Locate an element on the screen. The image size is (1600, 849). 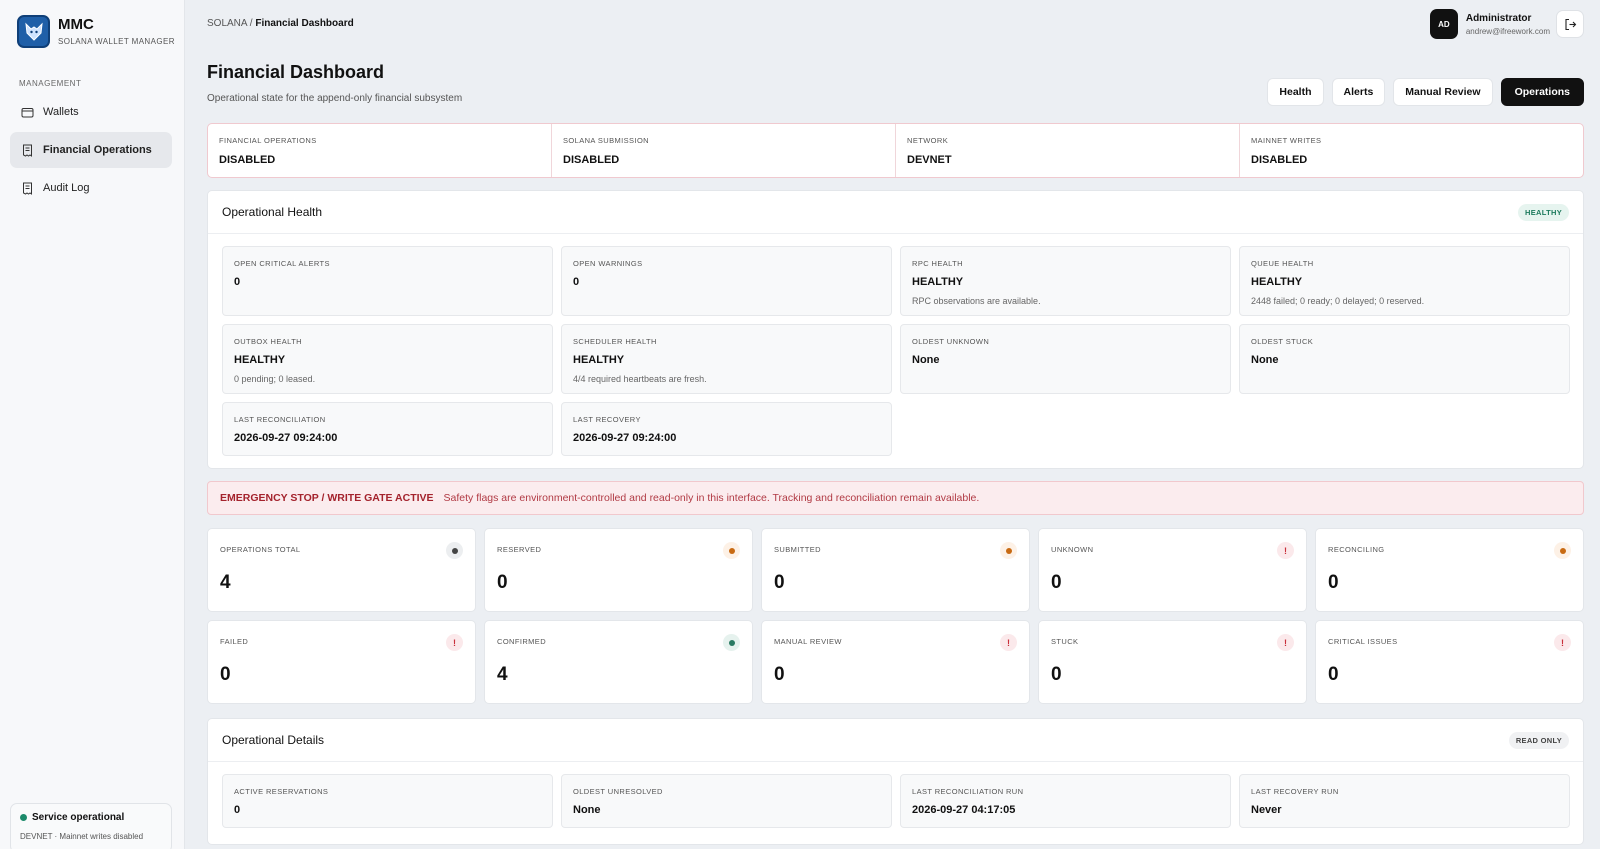
status-dot-icon is located at coordinates (23, 817).